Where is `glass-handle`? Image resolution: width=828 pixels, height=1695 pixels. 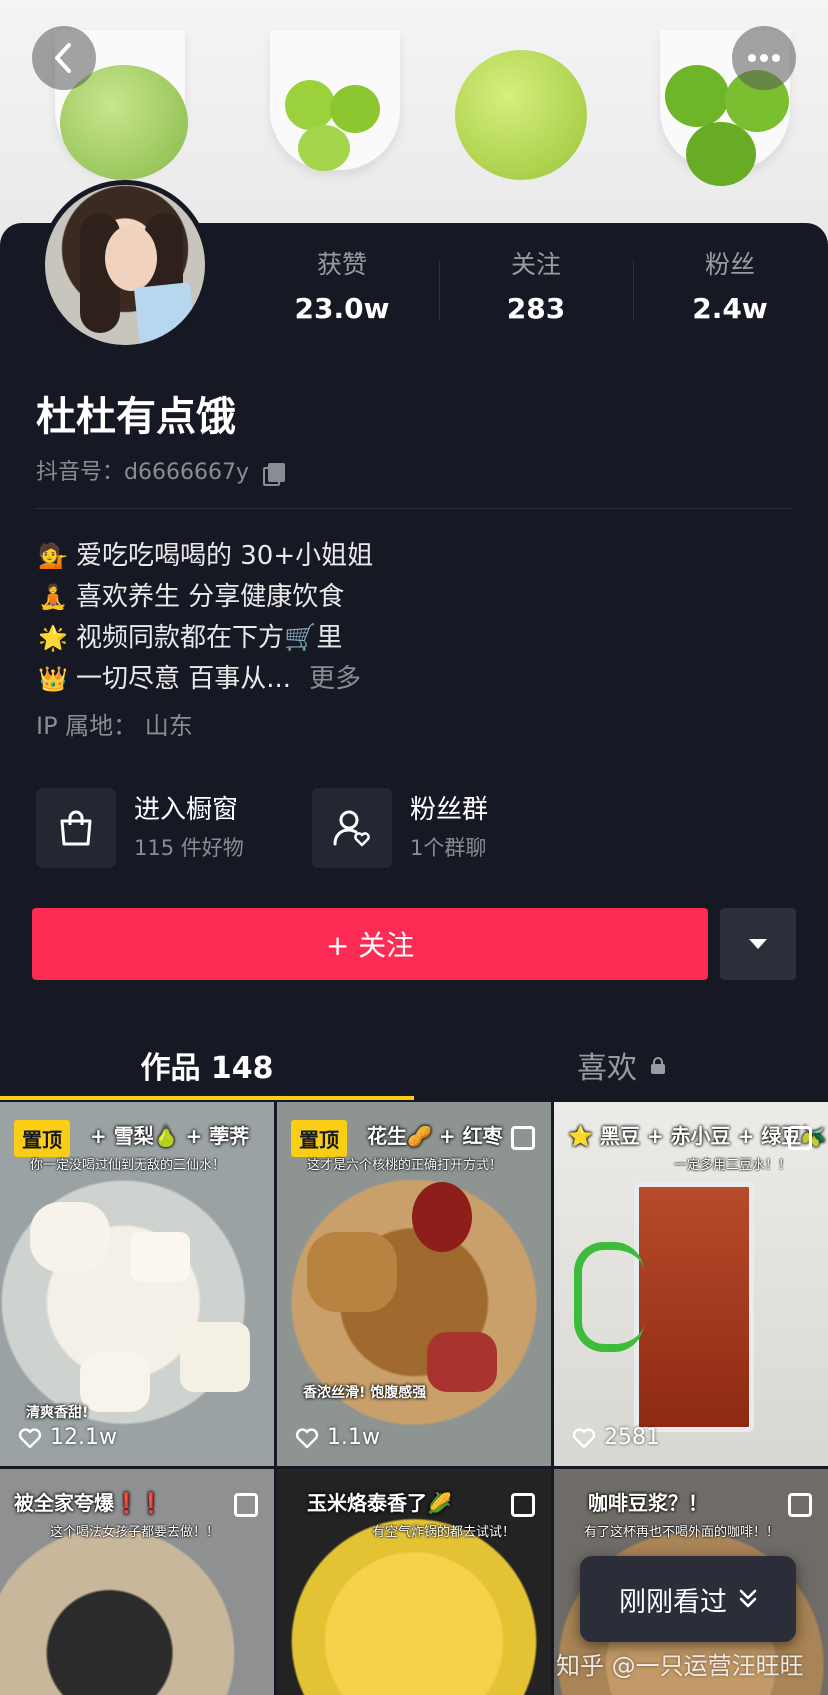
glass-handle is located at coordinates (609, 1297).